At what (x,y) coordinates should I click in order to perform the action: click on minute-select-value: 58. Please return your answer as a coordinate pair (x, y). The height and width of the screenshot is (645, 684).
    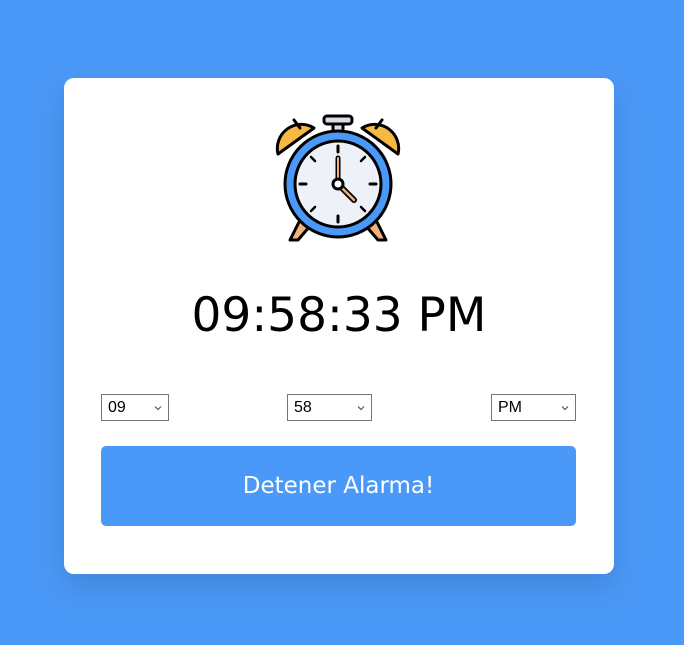
    Looking at the image, I should click on (303, 407).